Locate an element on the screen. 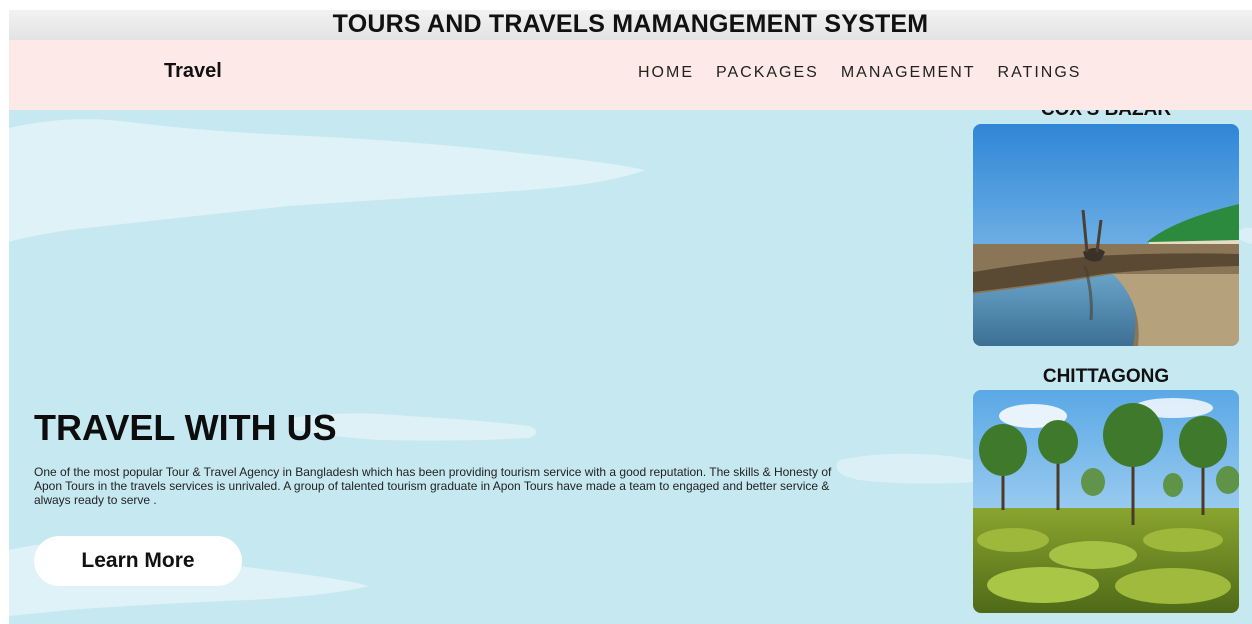 This screenshot has height=624, width=1252. nav-links: HOME PACKAGES MANAGEMENT RATINGS is located at coordinates (859, 73).